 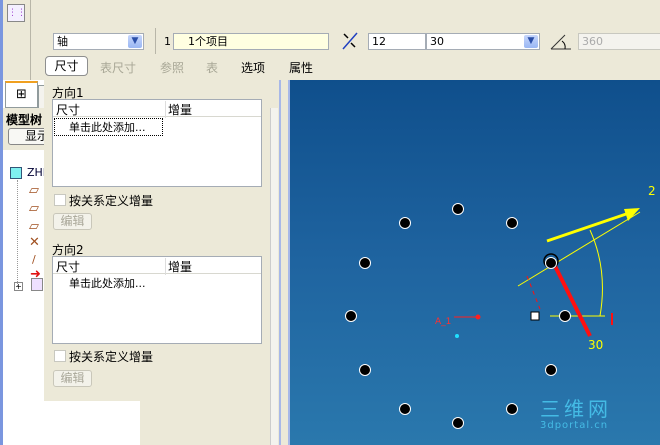 I want to click on direction1-relation-checkbox, so click(x=60, y=200).